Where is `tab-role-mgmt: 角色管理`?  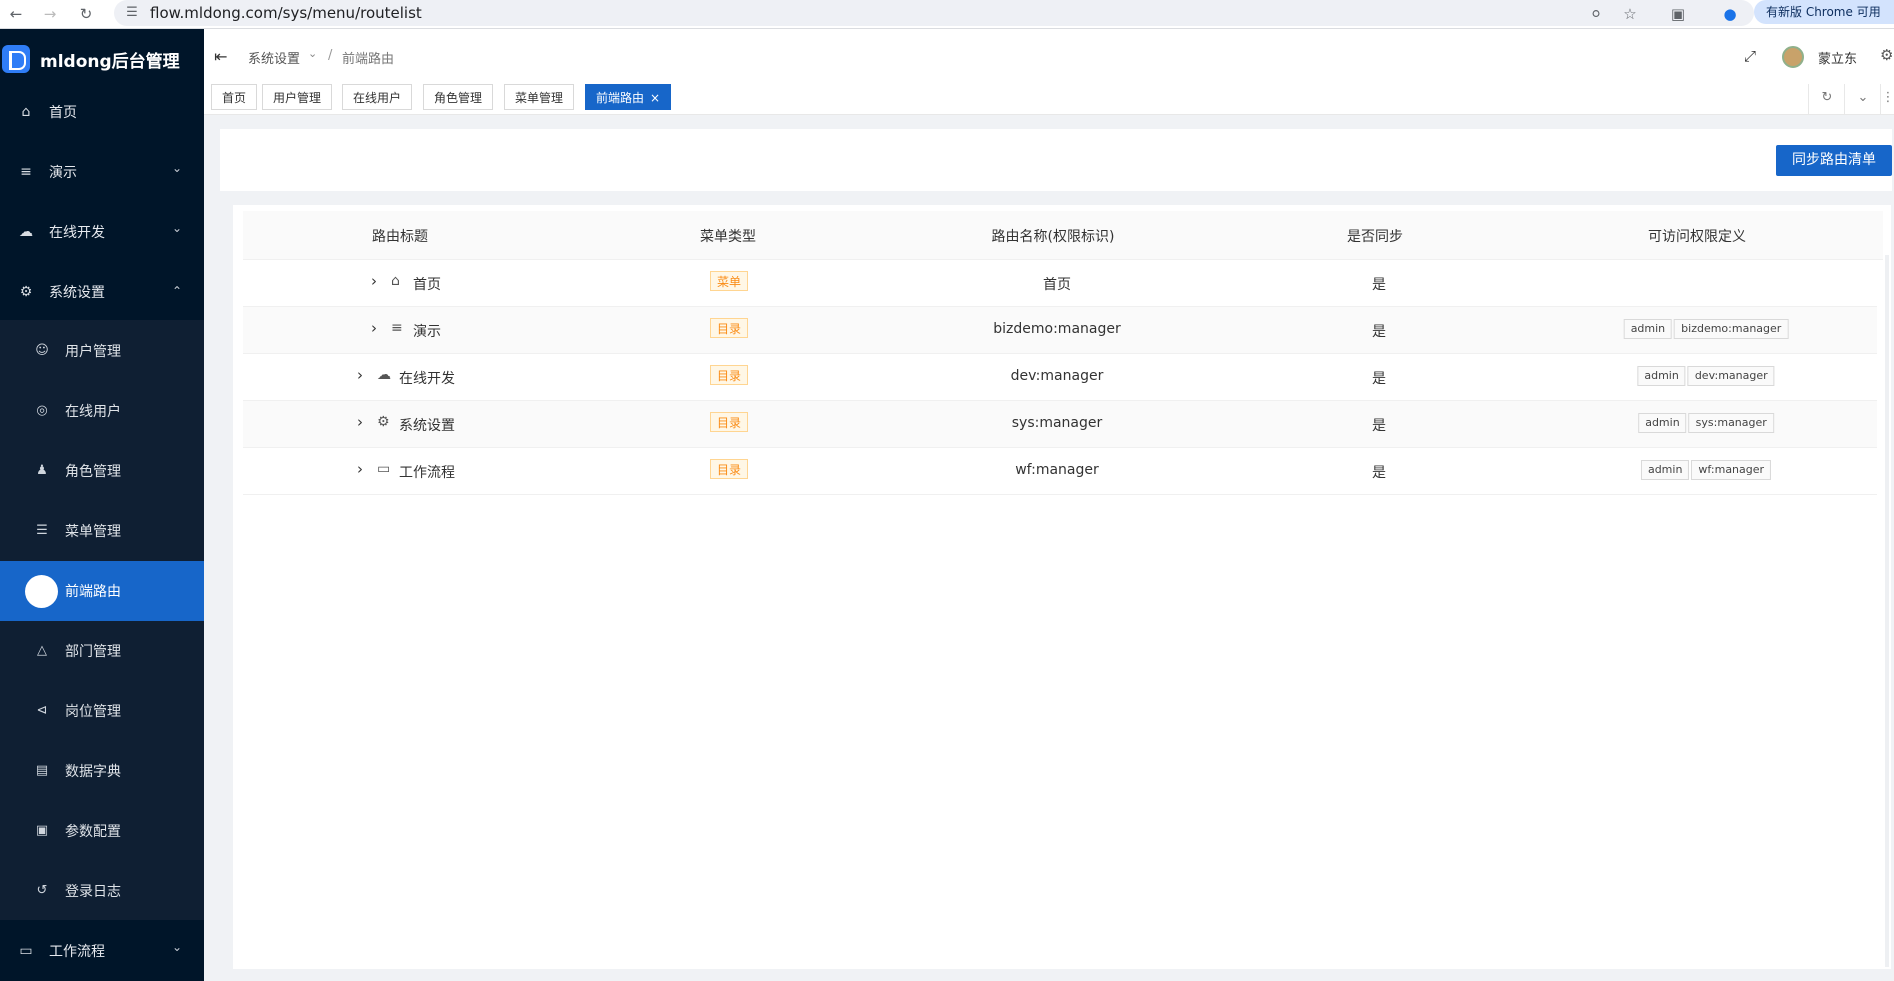
tab-role-mgmt: 角色管理 is located at coordinates (458, 97).